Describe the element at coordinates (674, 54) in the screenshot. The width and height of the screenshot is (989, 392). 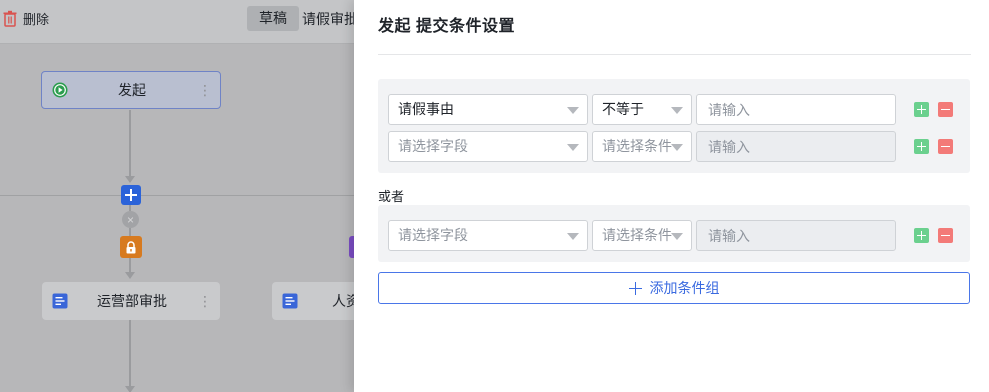
I see `divider` at that location.